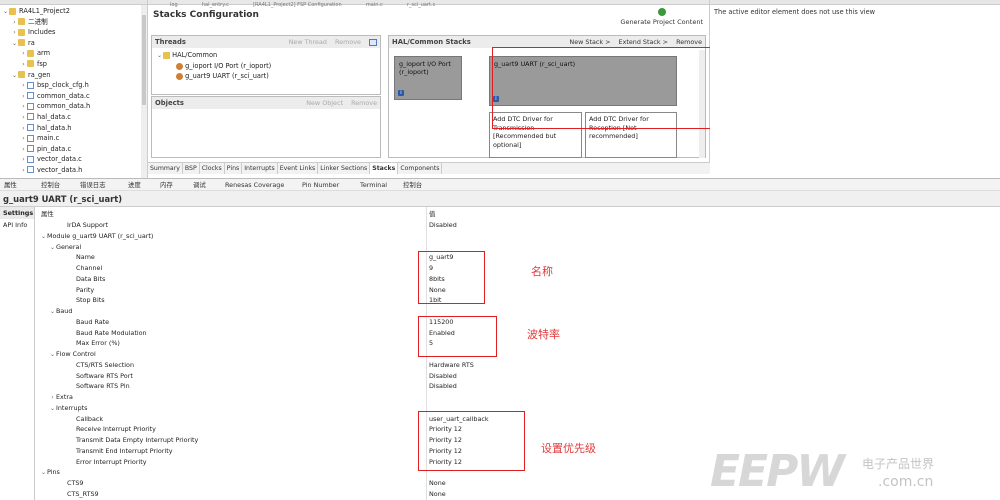  What do you see at coordinates (170, 42) in the screenshot?
I see `threads-title: Threads` at bounding box center [170, 42].